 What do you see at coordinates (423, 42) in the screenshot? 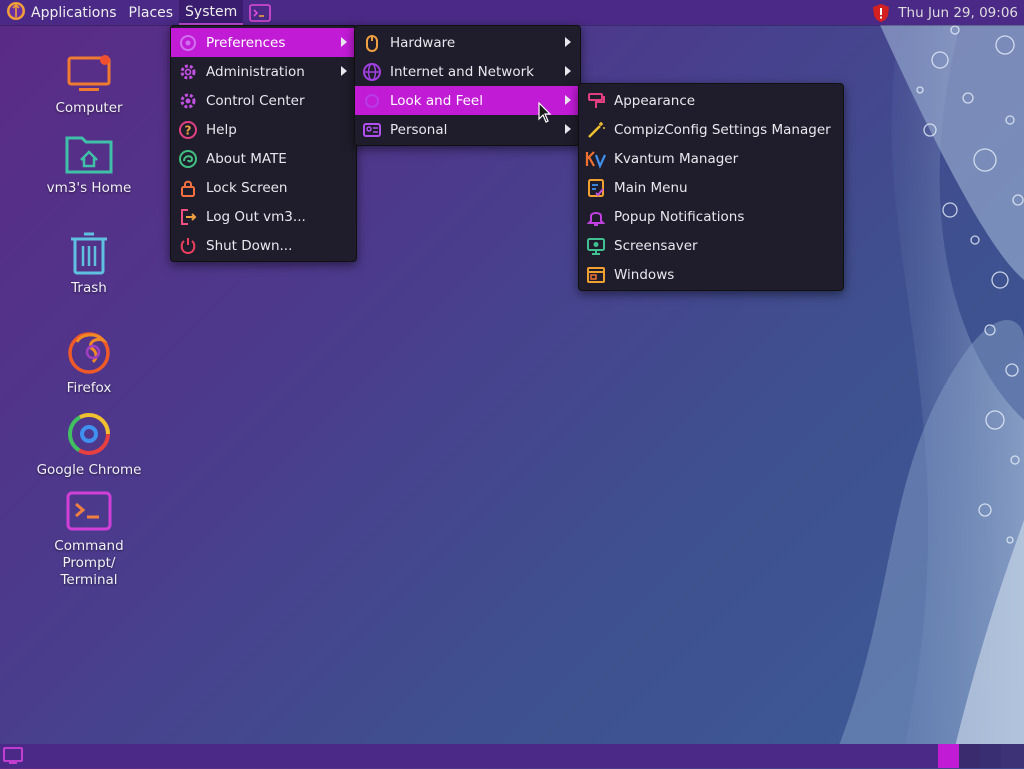
I see `menu-item-label: Hardware` at bounding box center [423, 42].